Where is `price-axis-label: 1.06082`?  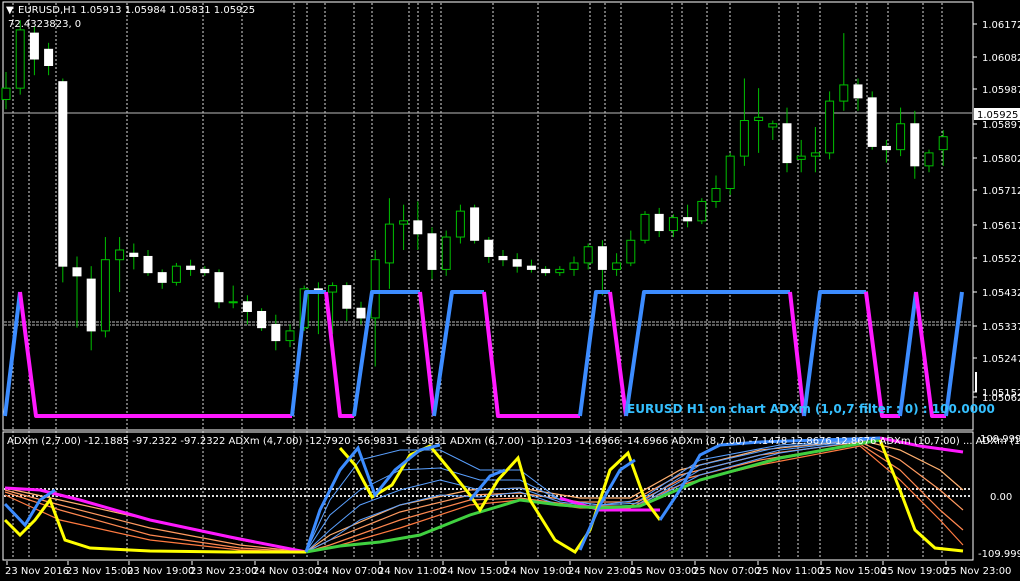
price-axis-label: 1.06082 is located at coordinates (1001, 58).